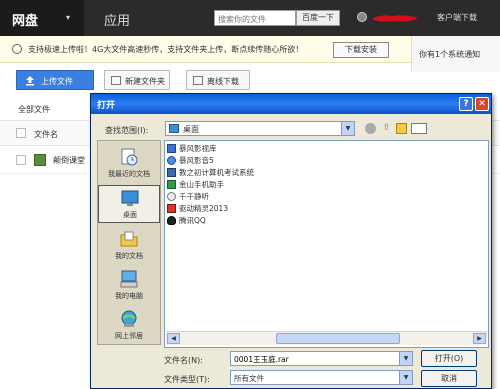  What do you see at coordinates (183, 360) in the screenshot?
I see `filename-label: 文件名(N):` at bounding box center [183, 360].